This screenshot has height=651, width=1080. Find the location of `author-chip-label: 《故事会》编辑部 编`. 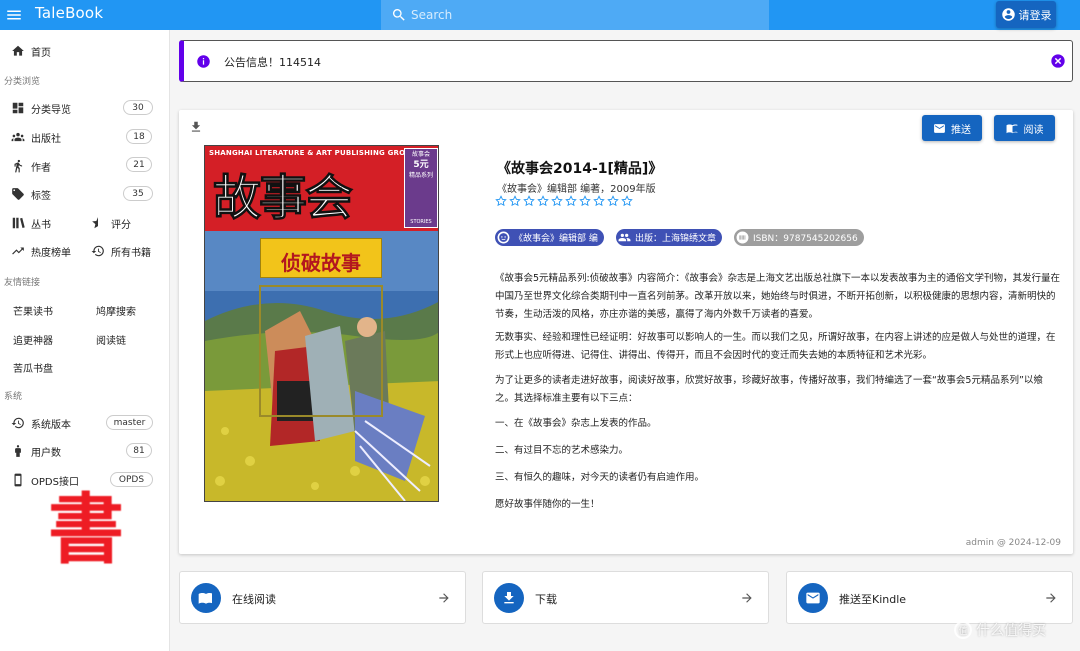

author-chip-label: 《故事会》编辑部 编 is located at coordinates (556, 239).